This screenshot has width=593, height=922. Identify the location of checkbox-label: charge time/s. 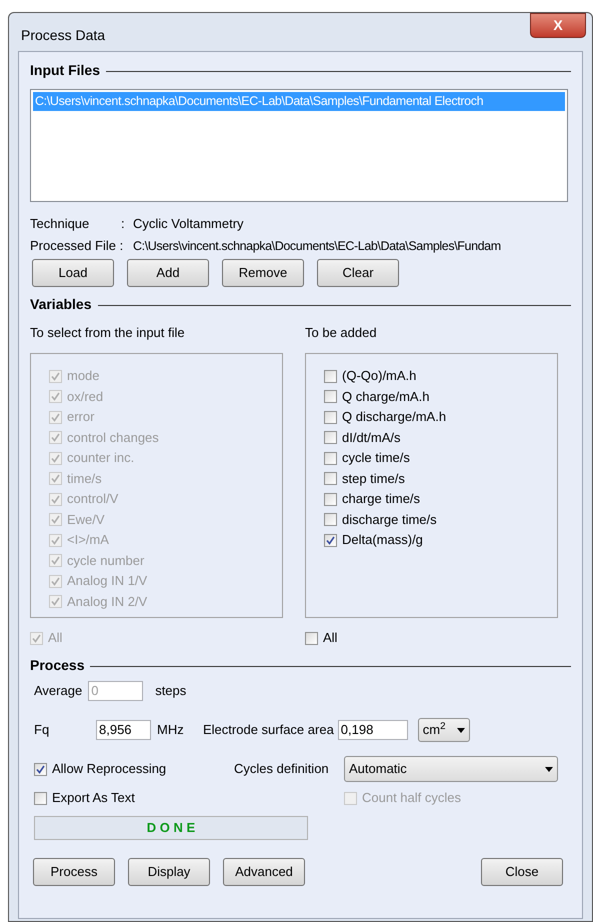
(381, 499).